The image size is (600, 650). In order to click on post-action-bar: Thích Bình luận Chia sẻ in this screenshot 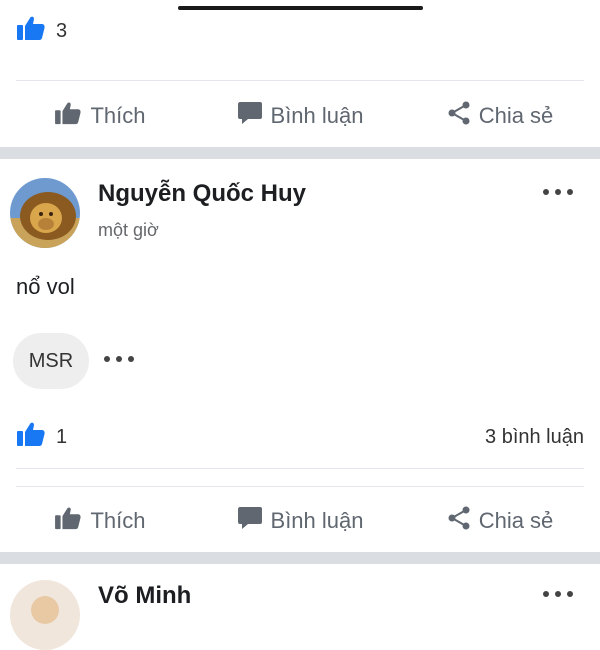, I will do `click(300, 521)`.